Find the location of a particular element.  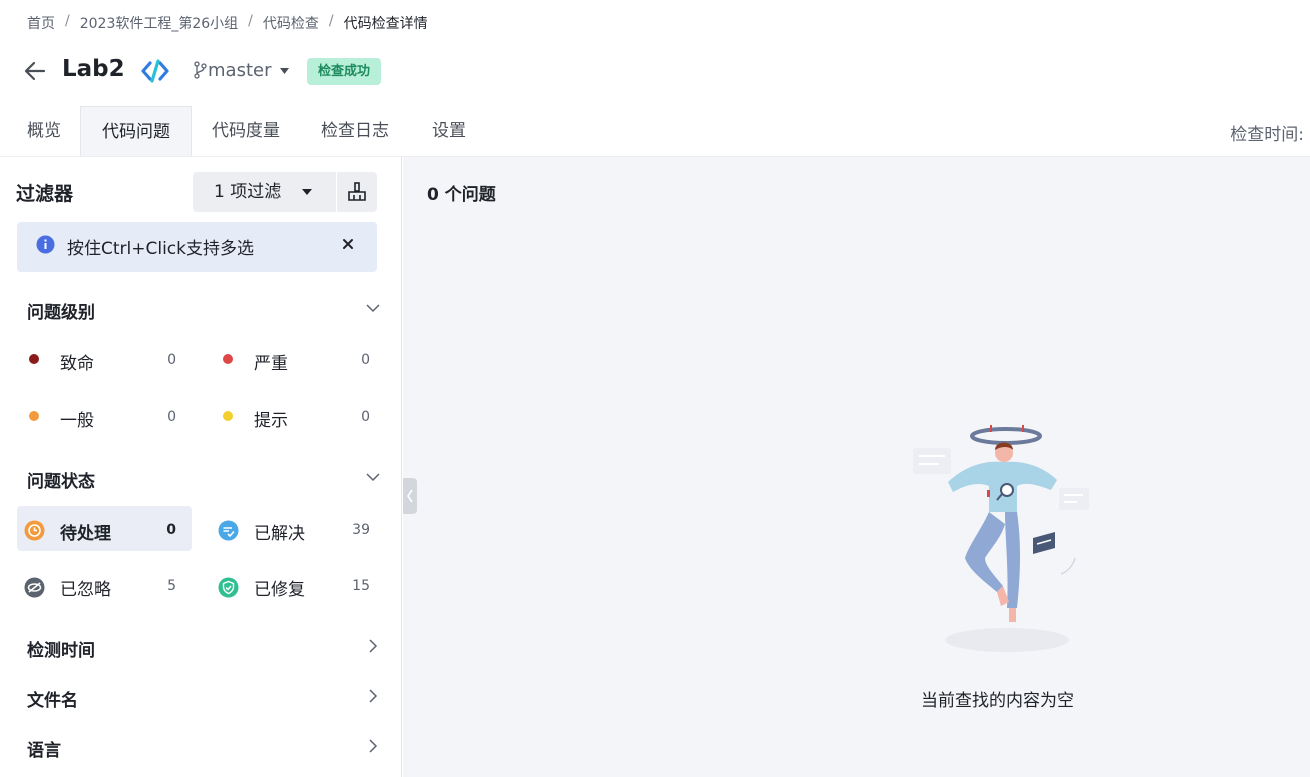

severity-hint-dot is located at coordinates (228, 416).